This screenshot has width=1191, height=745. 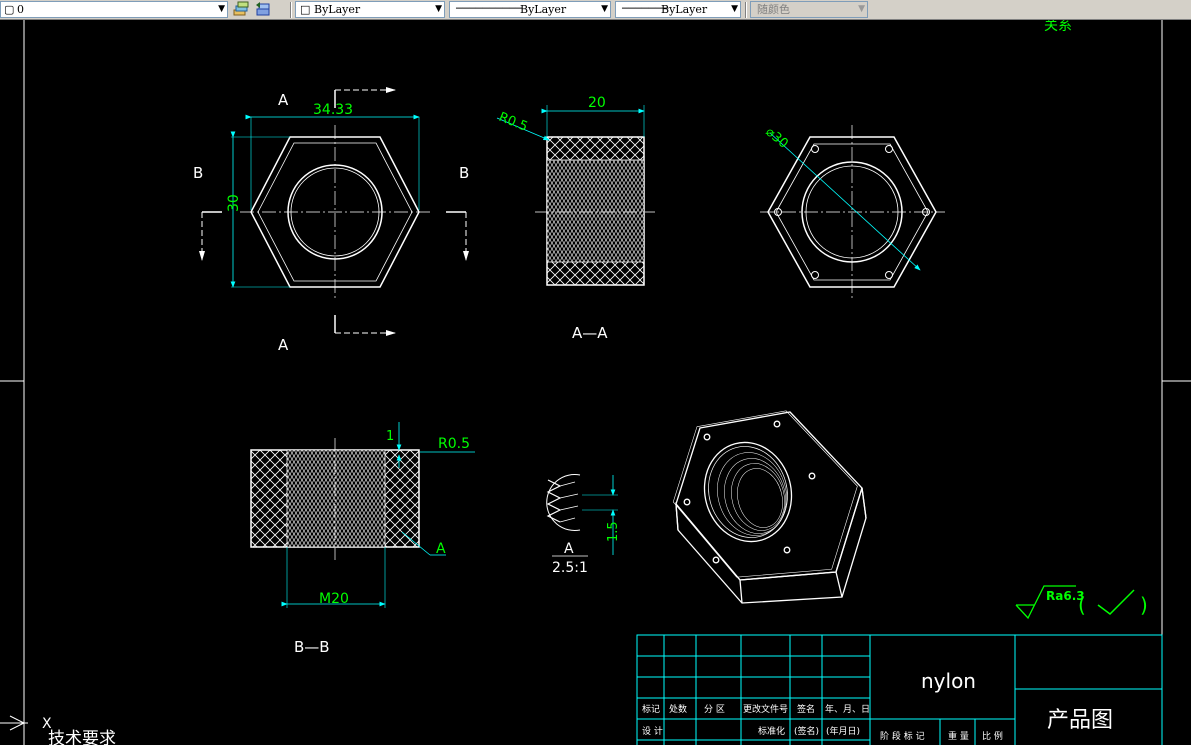 What do you see at coordinates (948, 681) in the screenshot?
I see `material-text: nylon` at bounding box center [948, 681].